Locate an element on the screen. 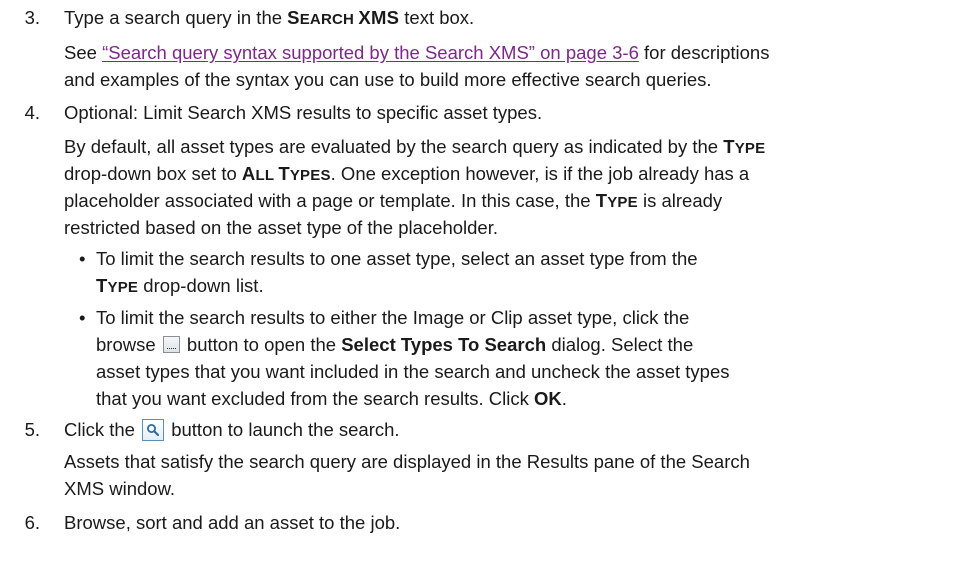 The height and width of the screenshot is (570, 961). ok-label: OK is located at coordinates (548, 398).